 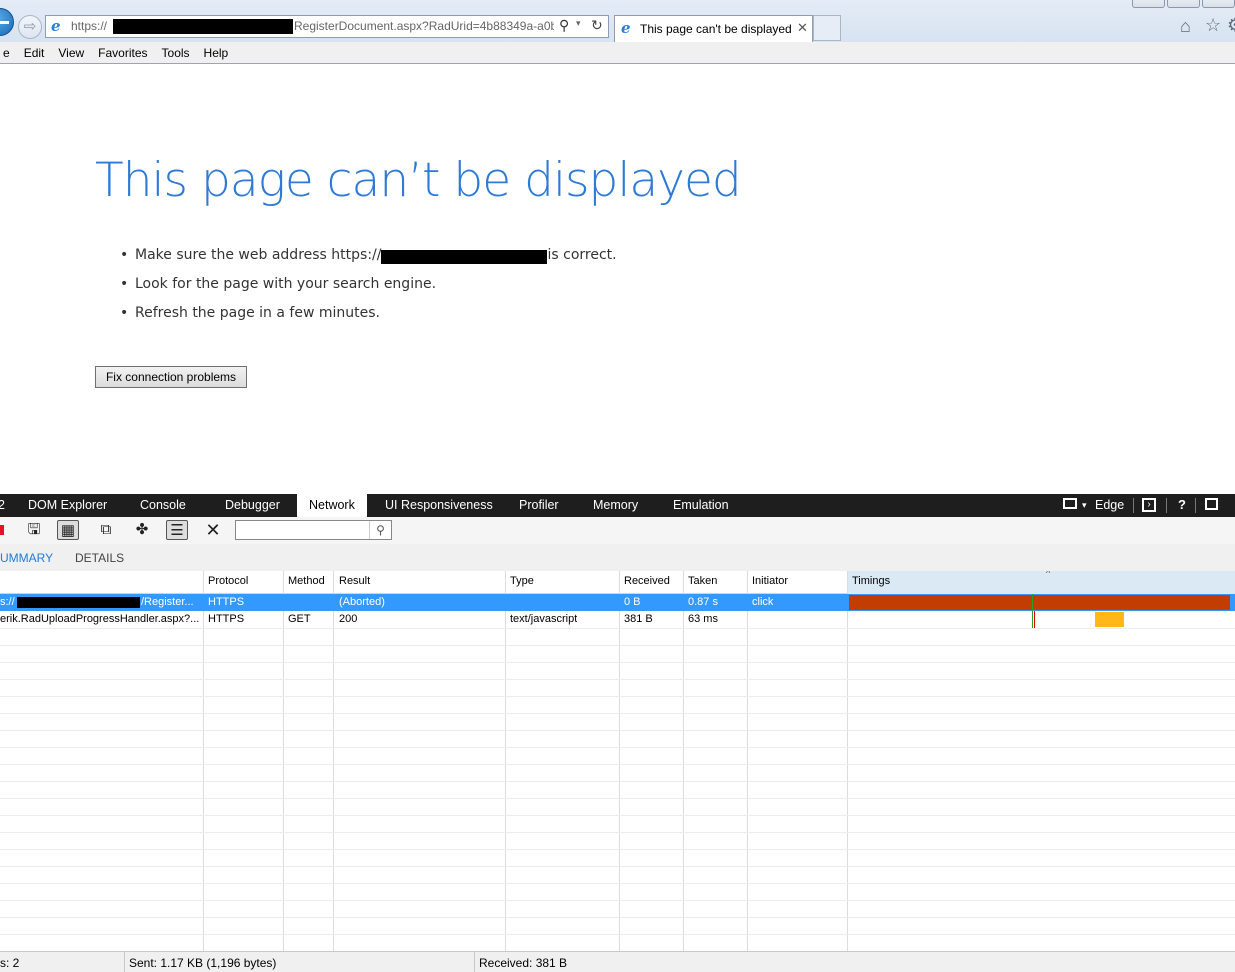 What do you see at coordinates (703, 619) in the screenshot?
I see `cell-taken: 63 ms` at bounding box center [703, 619].